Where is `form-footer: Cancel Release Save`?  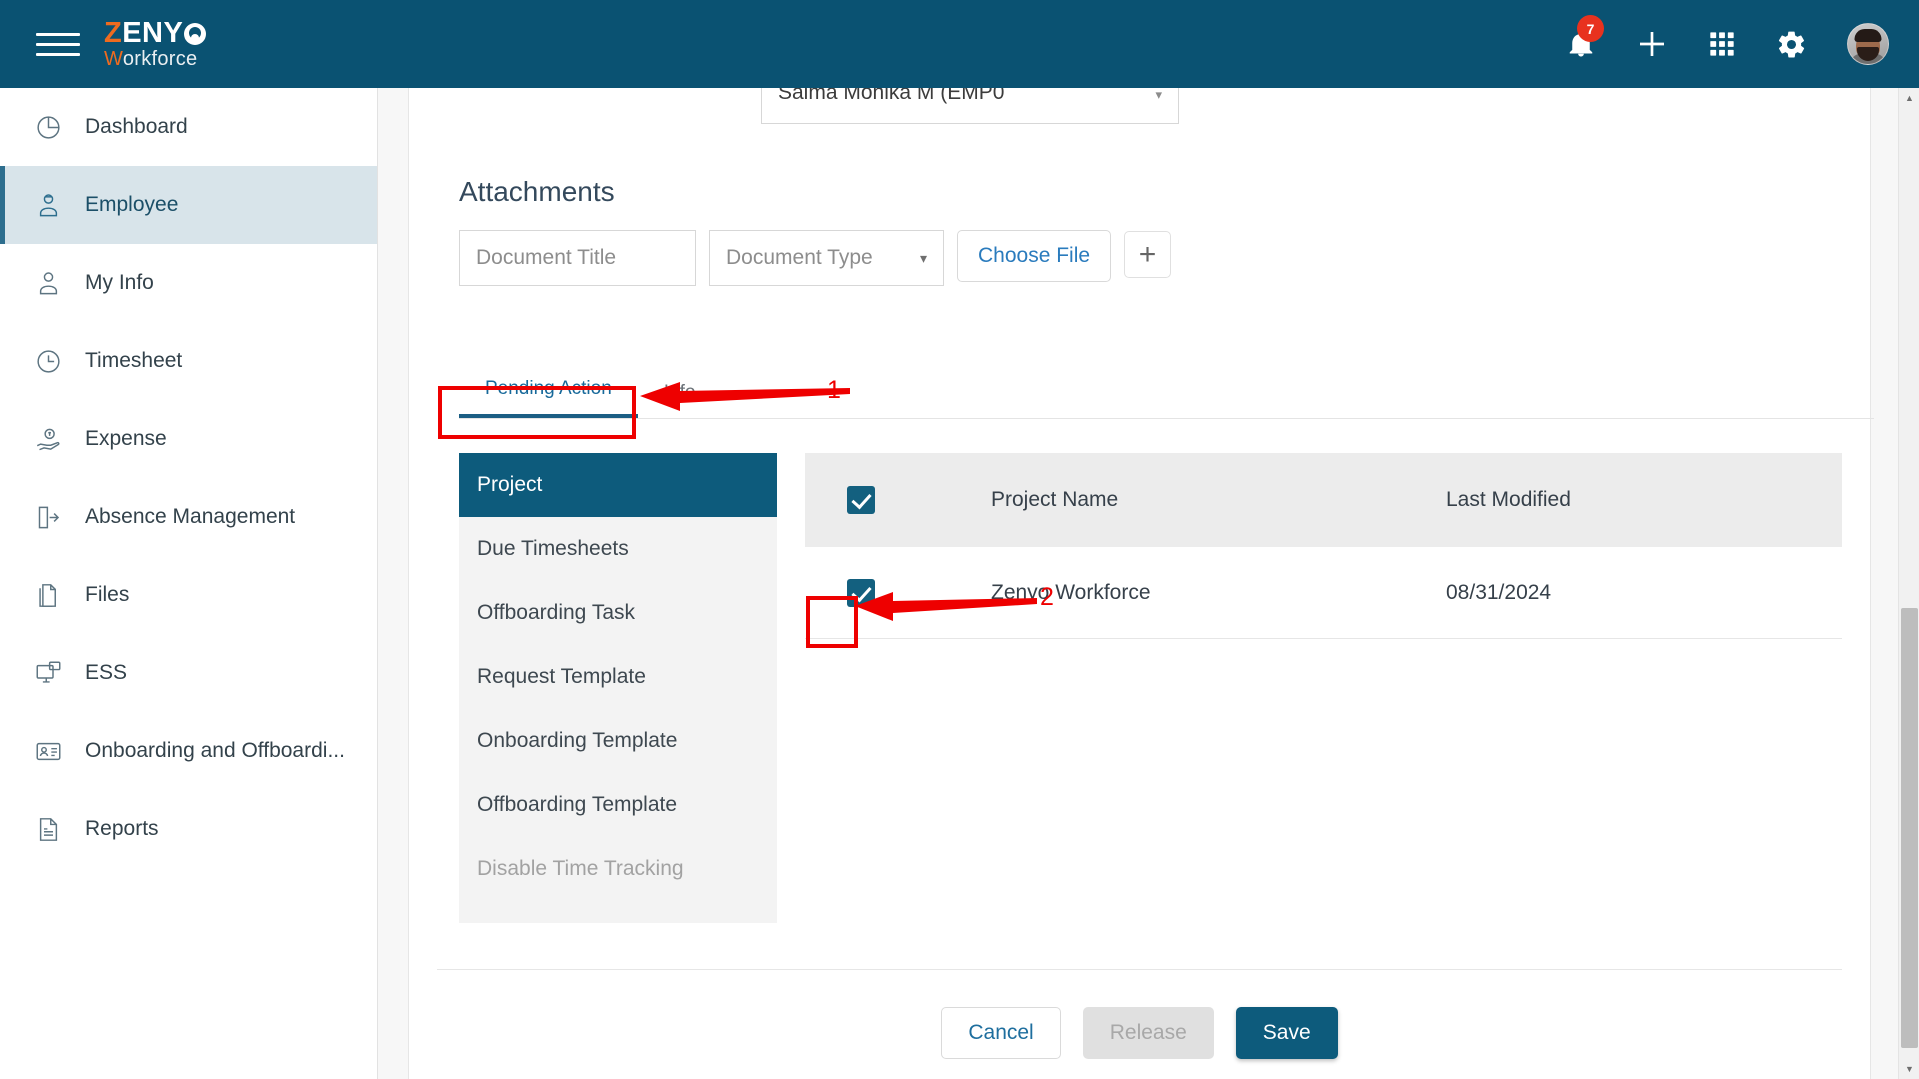 form-footer: Cancel Release Save is located at coordinates (1139, 1024).